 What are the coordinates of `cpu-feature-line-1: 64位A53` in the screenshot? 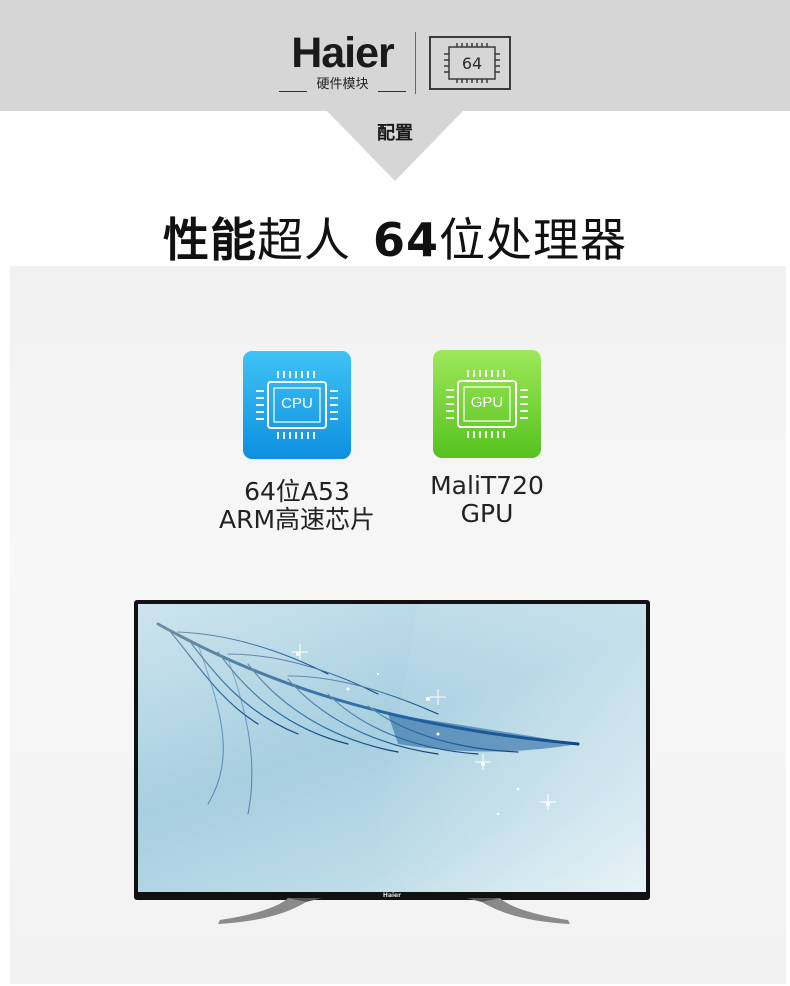 It's located at (297, 491).